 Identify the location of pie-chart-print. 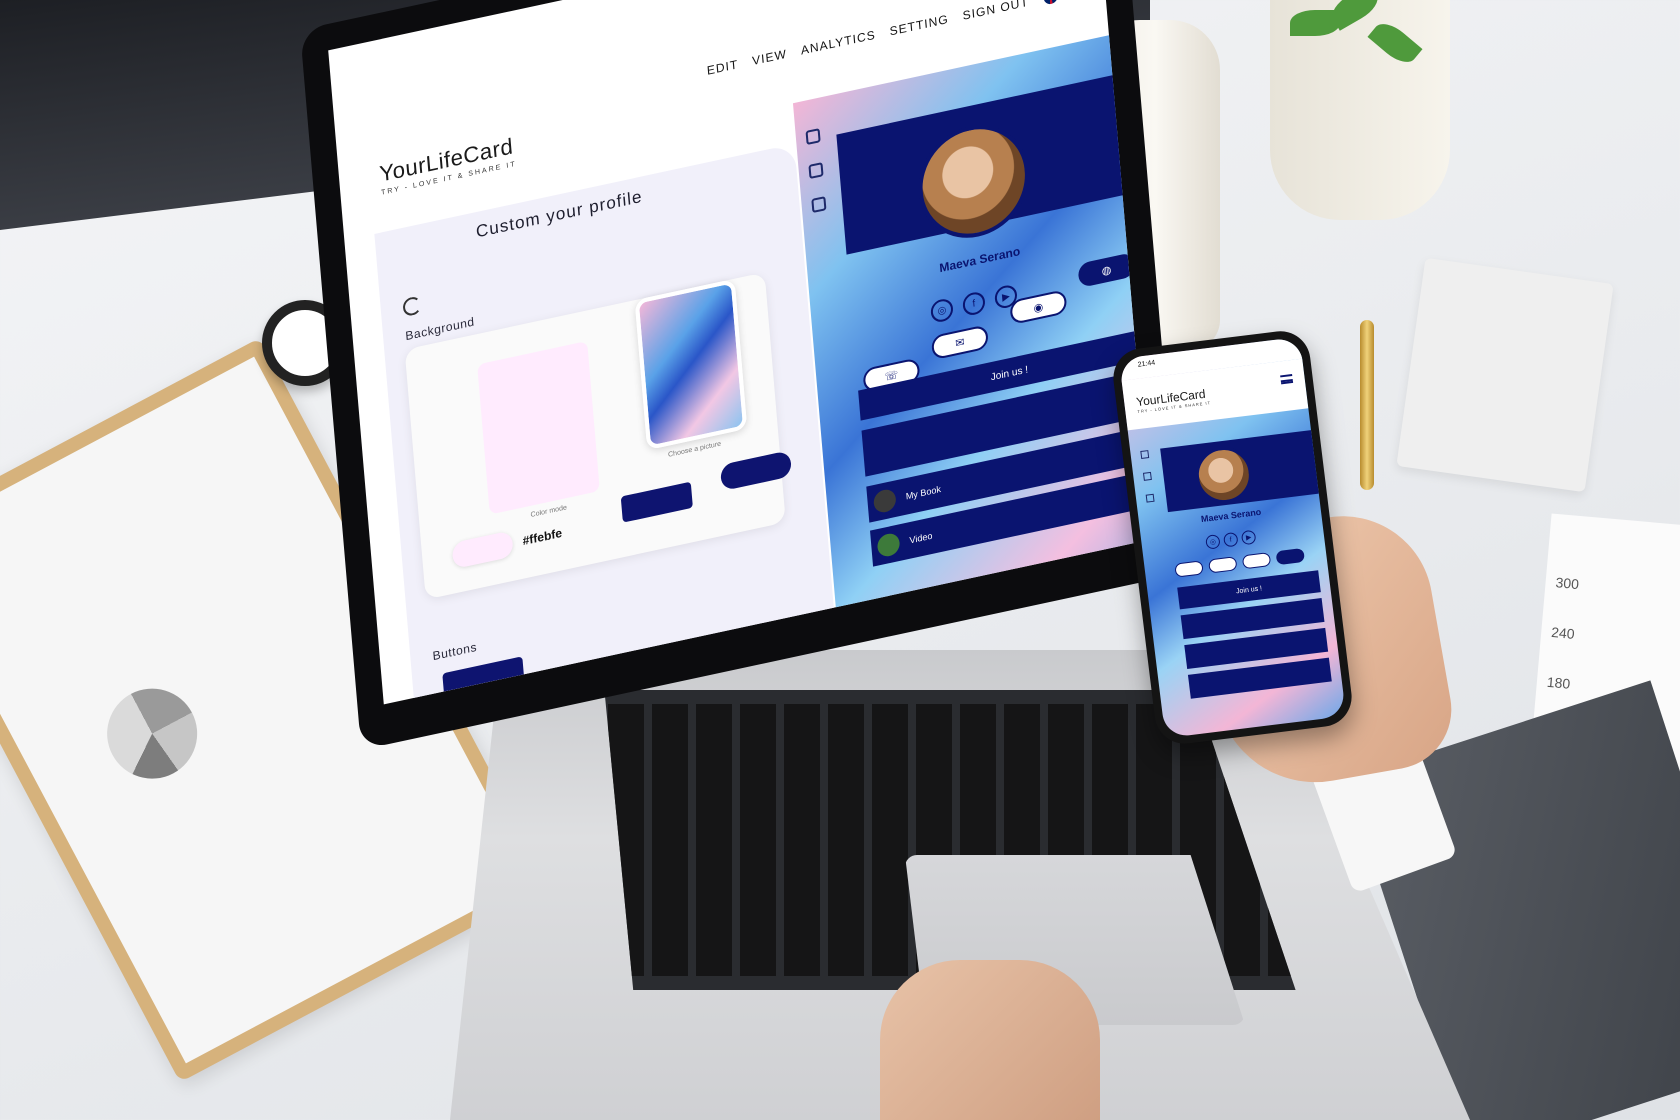
(152, 733).